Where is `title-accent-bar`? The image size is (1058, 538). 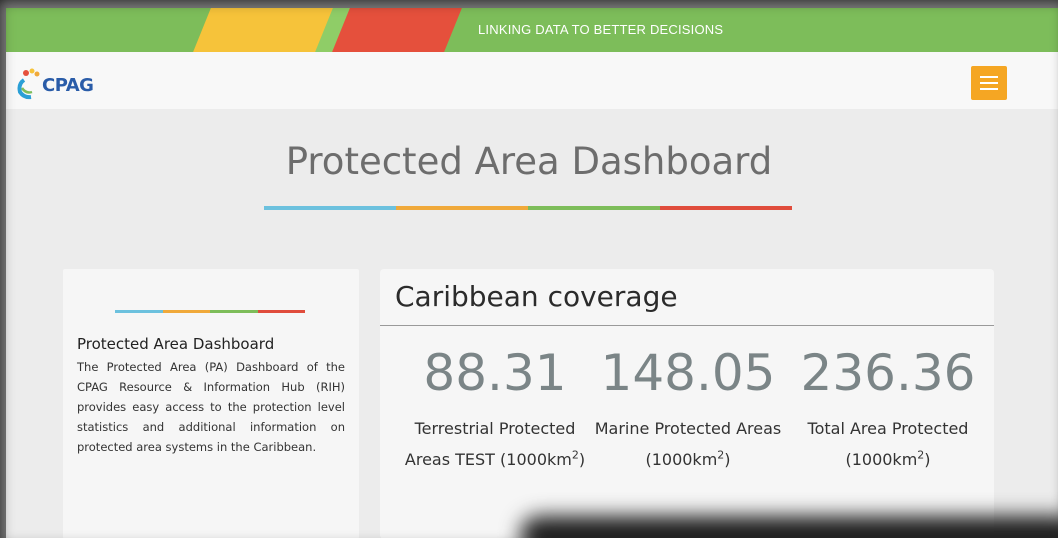
title-accent-bar is located at coordinates (528, 208).